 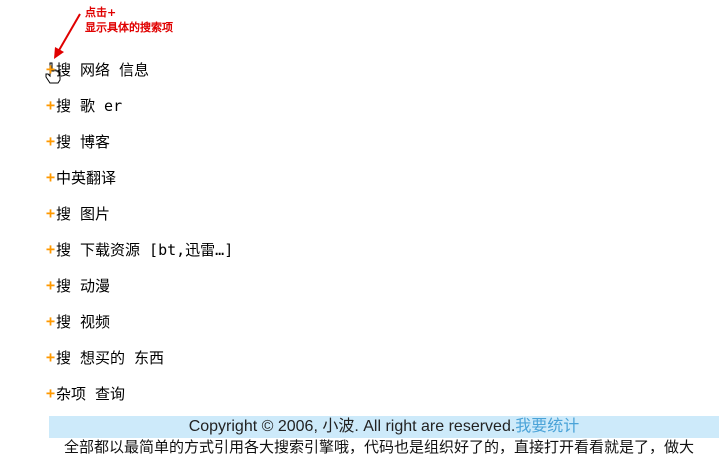 I want to click on menu-item-label: 搜 博客, so click(x=83, y=141).